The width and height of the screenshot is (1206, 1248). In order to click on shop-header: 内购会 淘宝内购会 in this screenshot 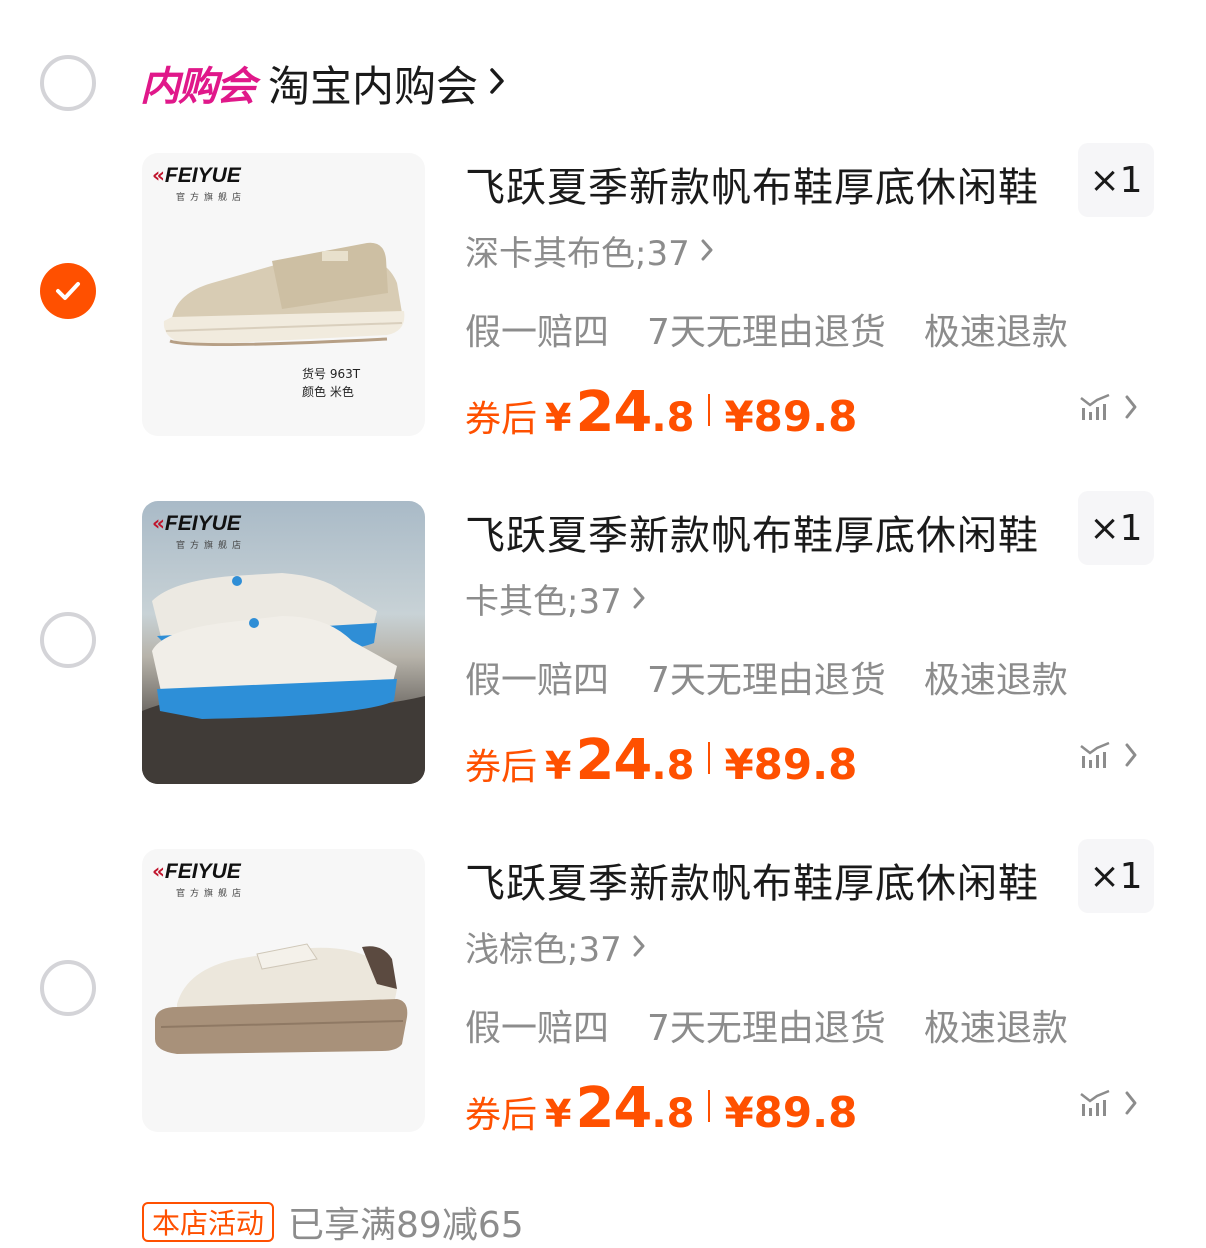, I will do `click(323, 83)`.